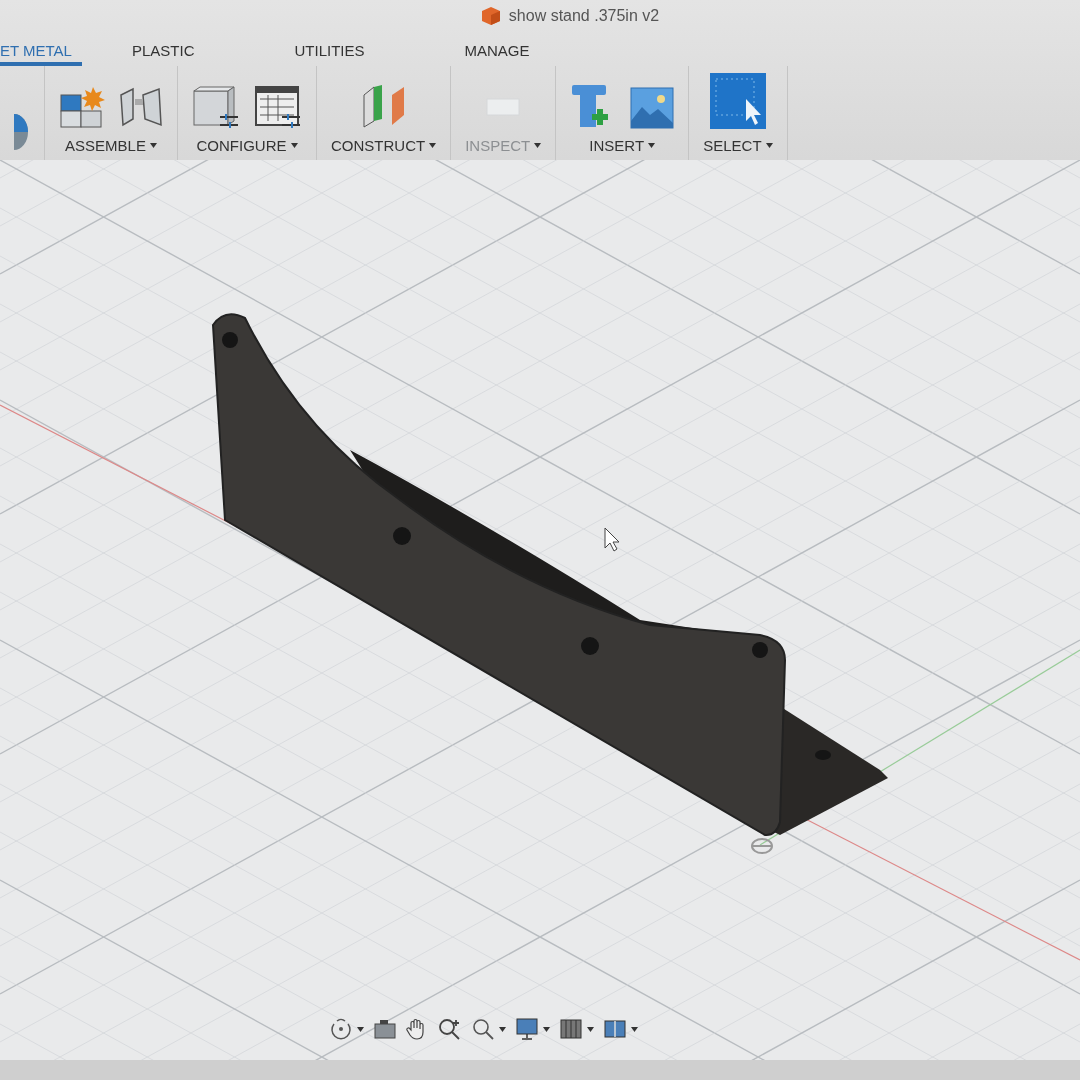 This screenshot has width=1080, height=1080. Describe the element at coordinates (385, 1029) in the screenshot. I see `camera-icon` at that location.